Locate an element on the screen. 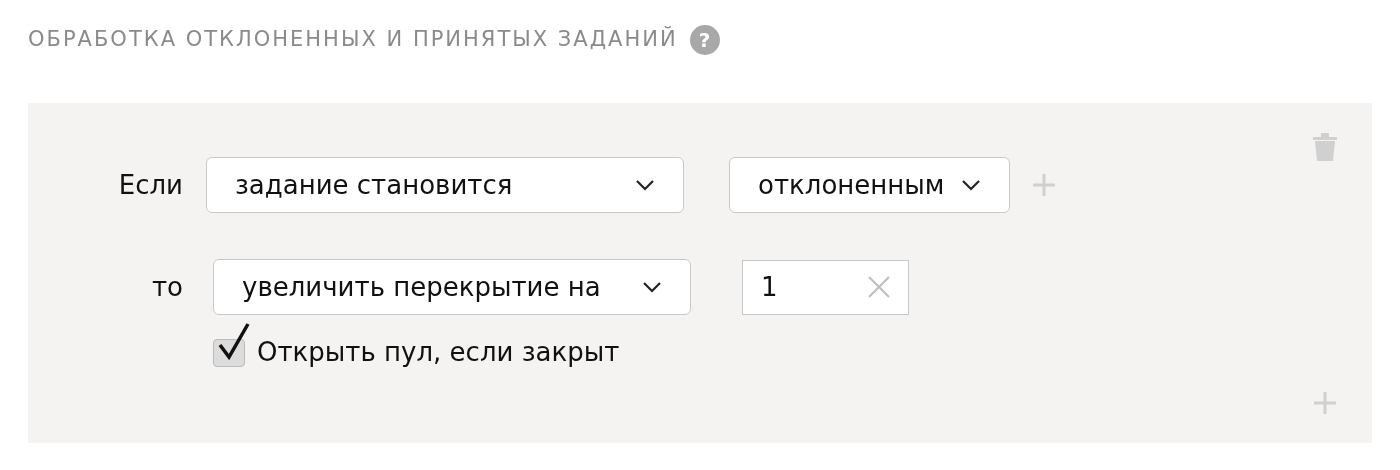 The height and width of the screenshot is (470, 1400). amount-field: 1 is located at coordinates (825, 287).